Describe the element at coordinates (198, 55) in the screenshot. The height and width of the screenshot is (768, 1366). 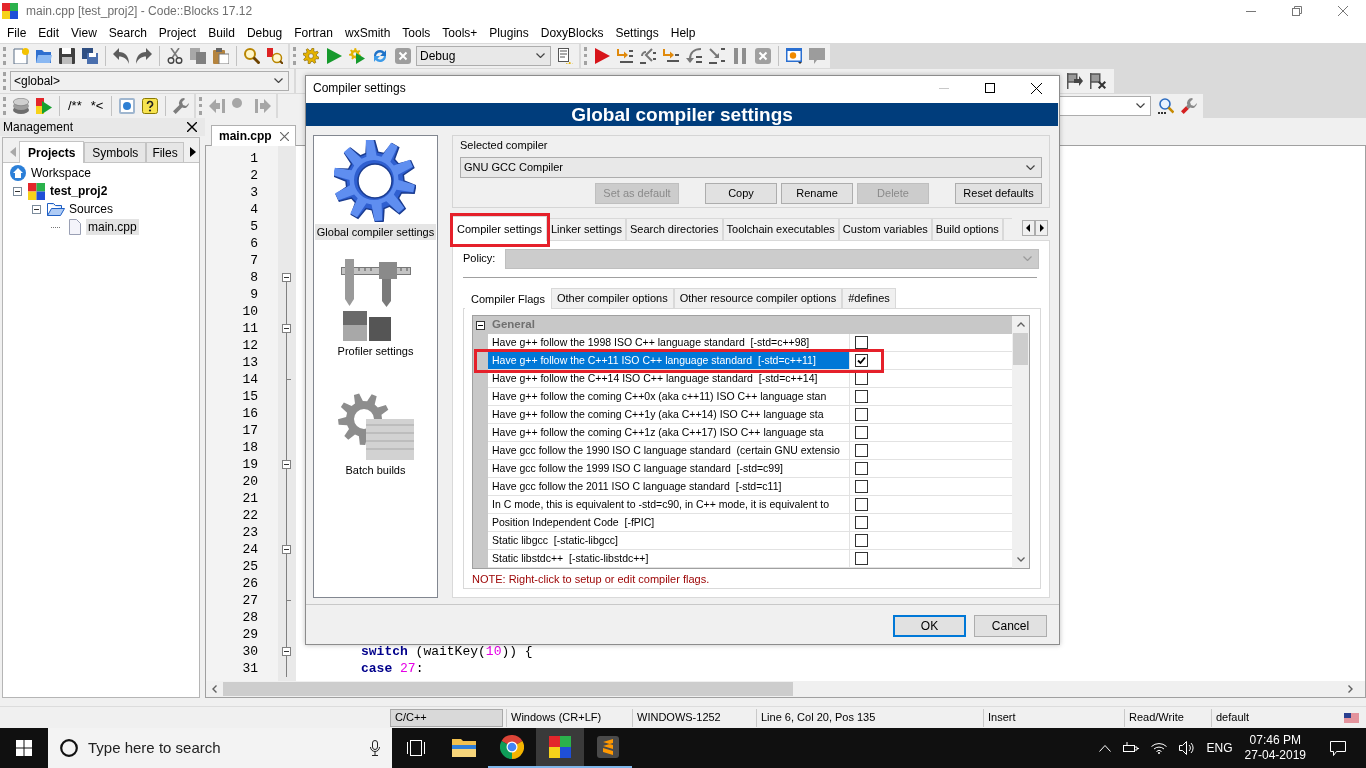
I see `copy-icon` at that location.